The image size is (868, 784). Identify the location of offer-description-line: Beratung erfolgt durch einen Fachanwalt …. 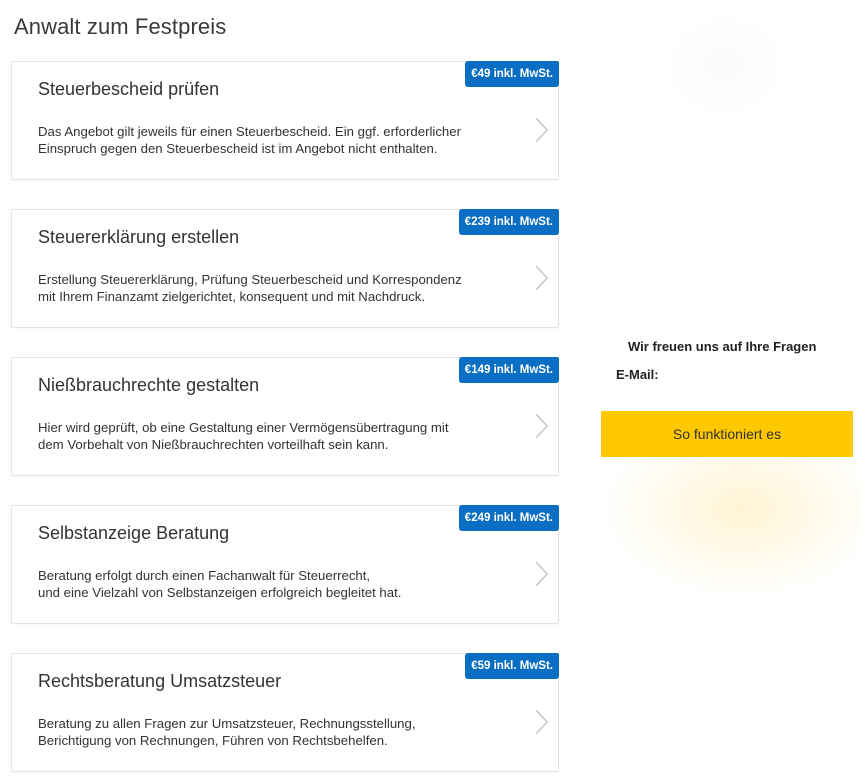
(204, 575).